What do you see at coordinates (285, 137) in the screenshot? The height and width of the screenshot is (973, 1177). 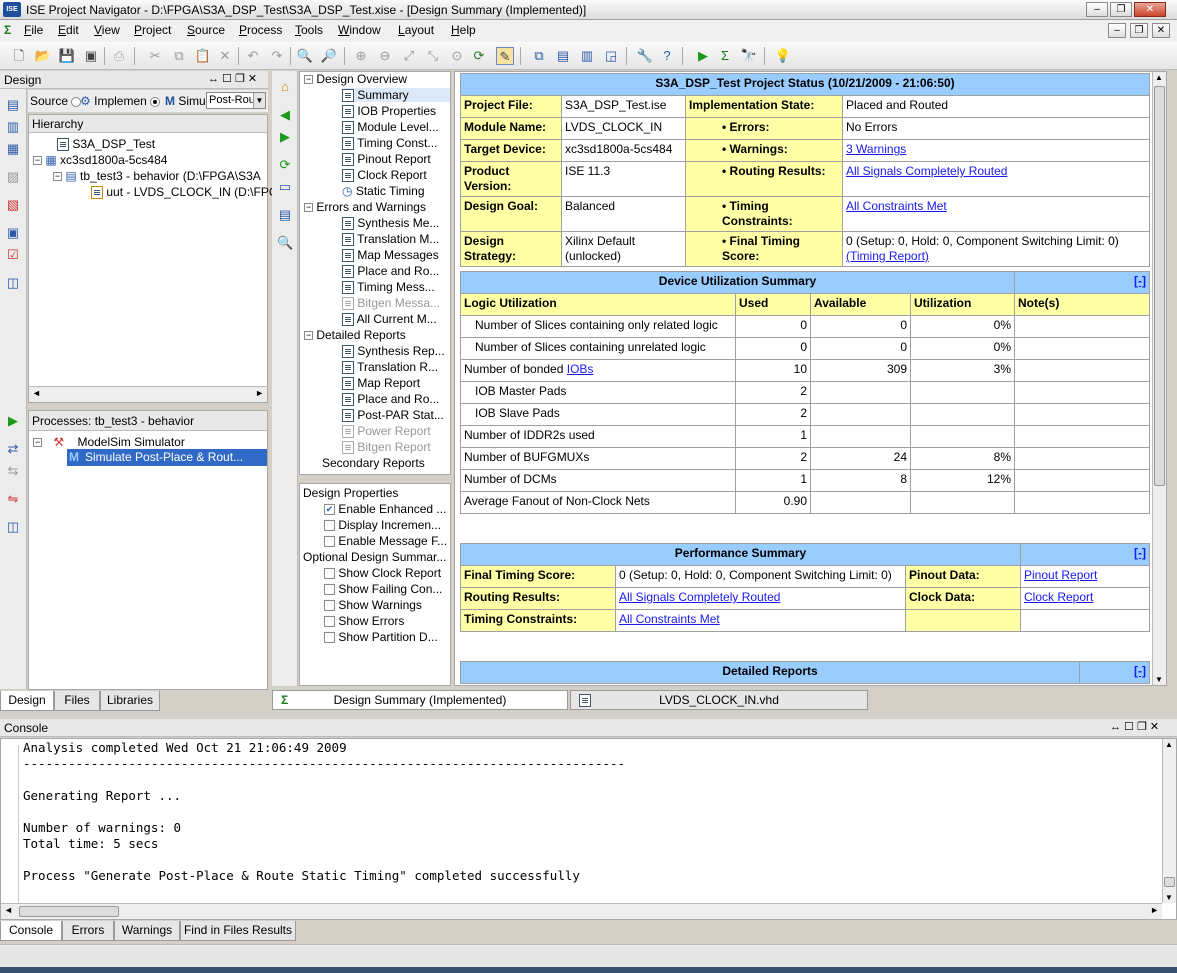 I see `forward-icon: ▶` at bounding box center [285, 137].